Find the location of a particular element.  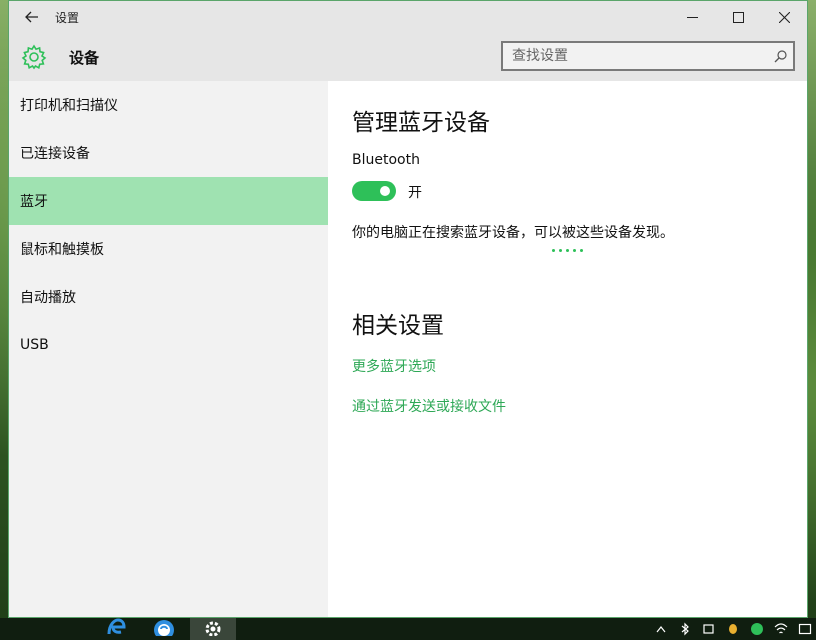

wechat-icon is located at coordinates (757, 629).